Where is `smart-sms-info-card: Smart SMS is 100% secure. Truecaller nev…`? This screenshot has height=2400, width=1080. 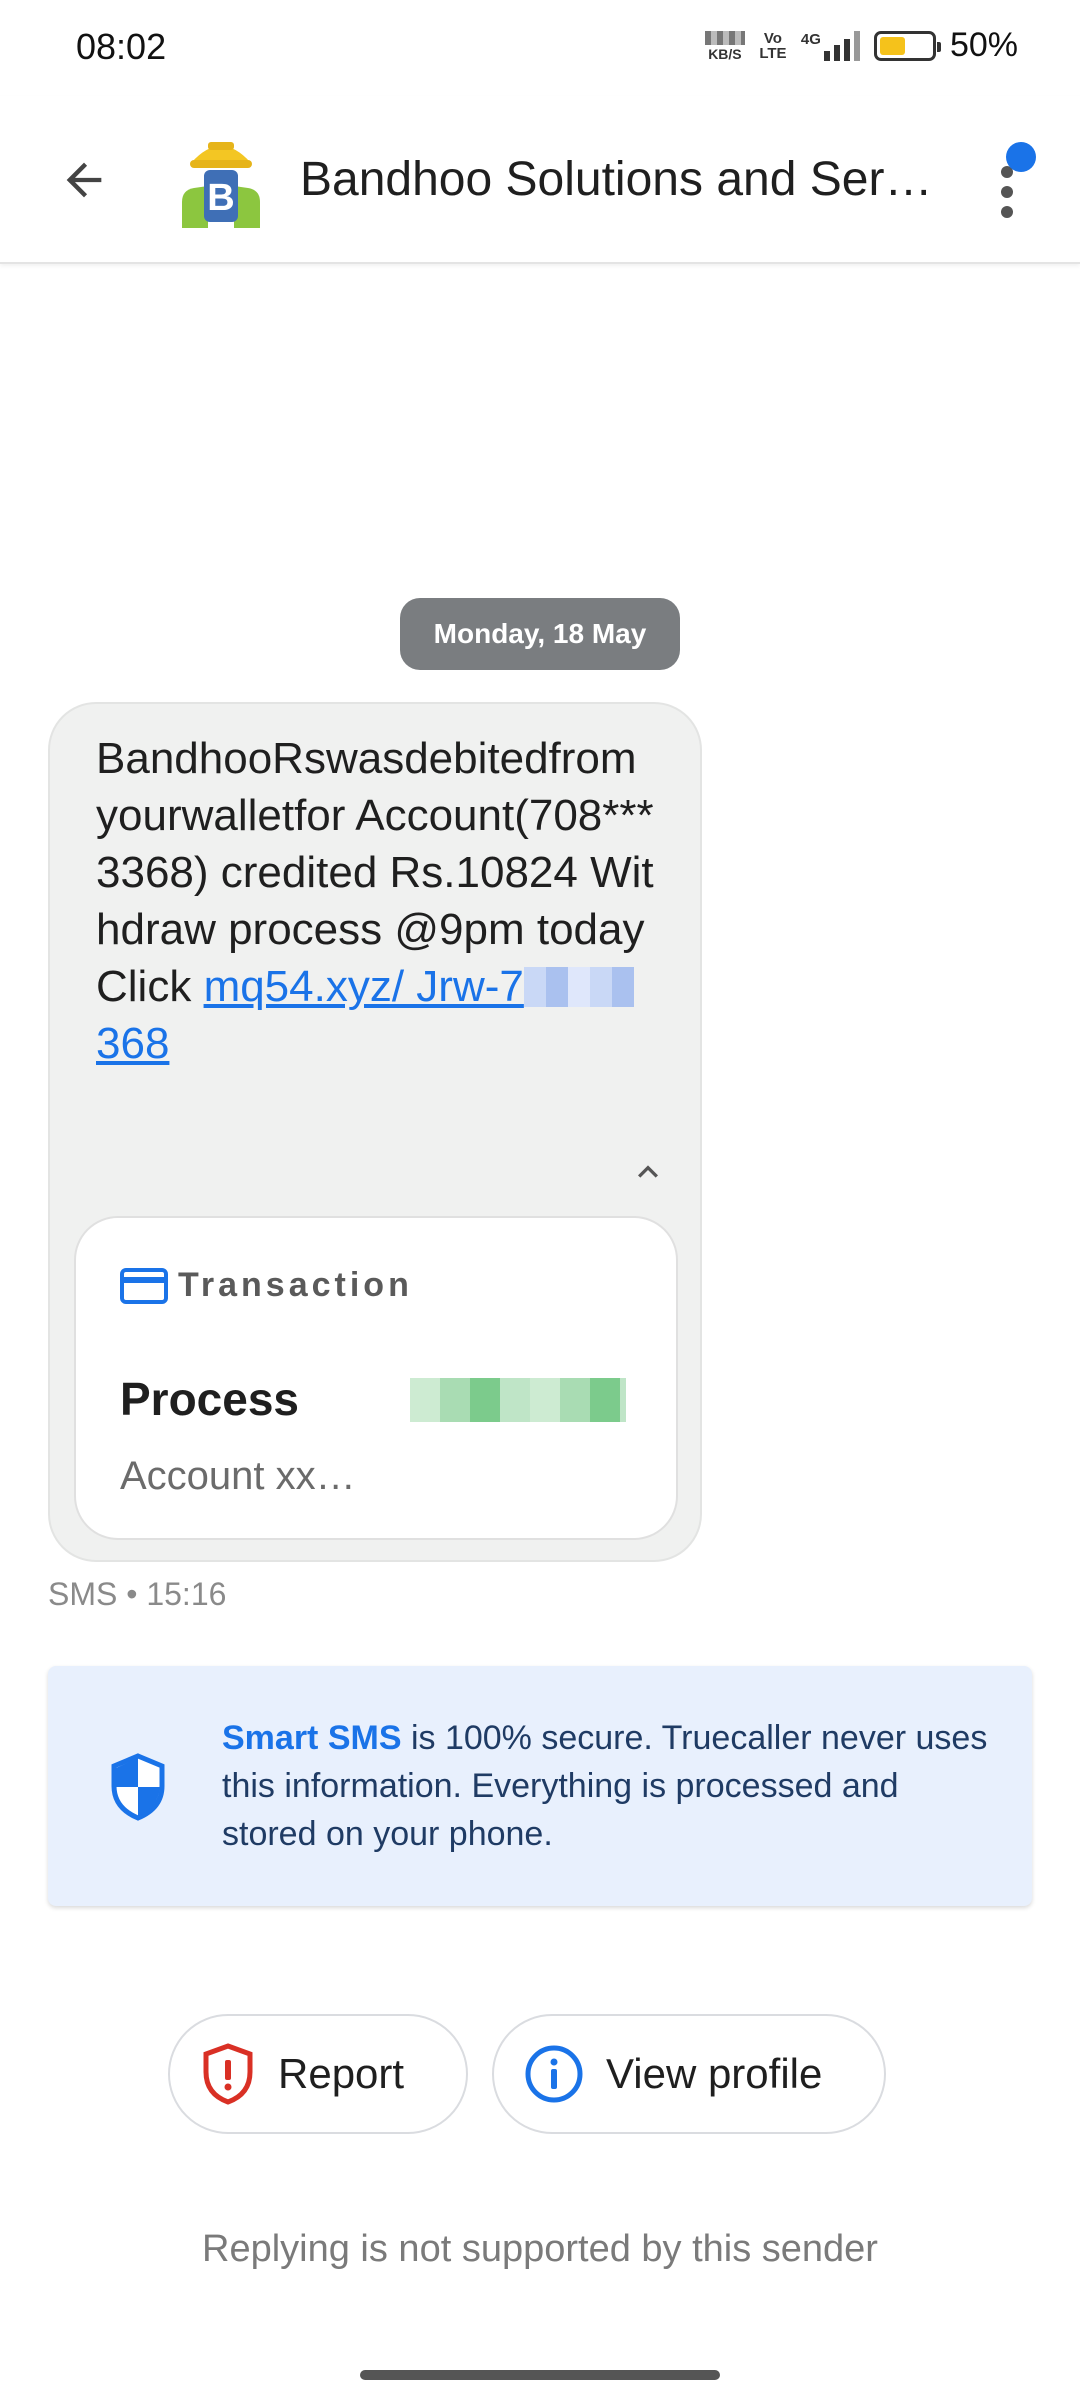
smart-sms-info-card: Smart SMS is 100% secure. Truecaller nev… is located at coordinates (540, 1786).